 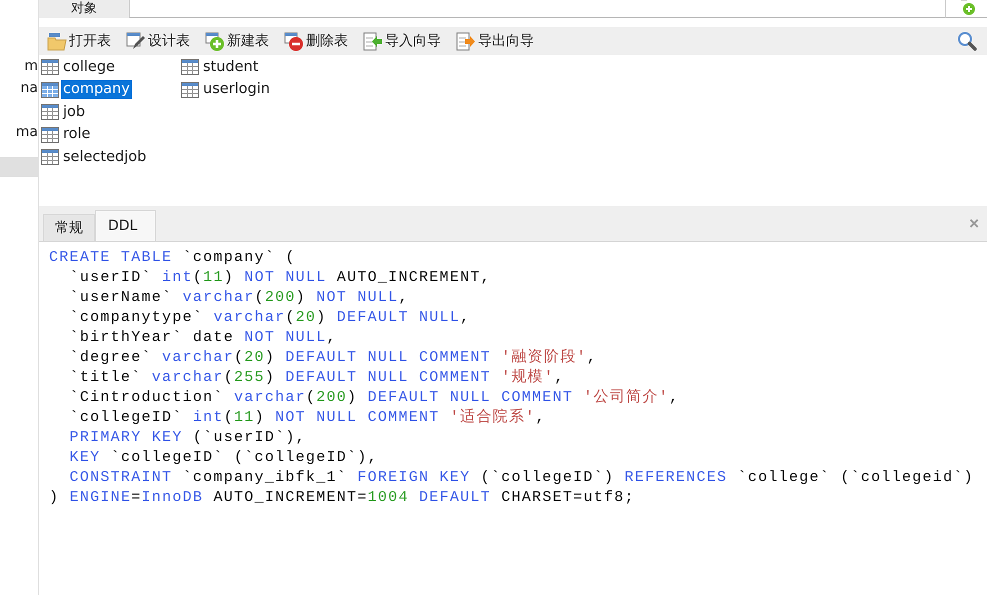 What do you see at coordinates (74, 112) in the screenshot?
I see `table-name: job` at bounding box center [74, 112].